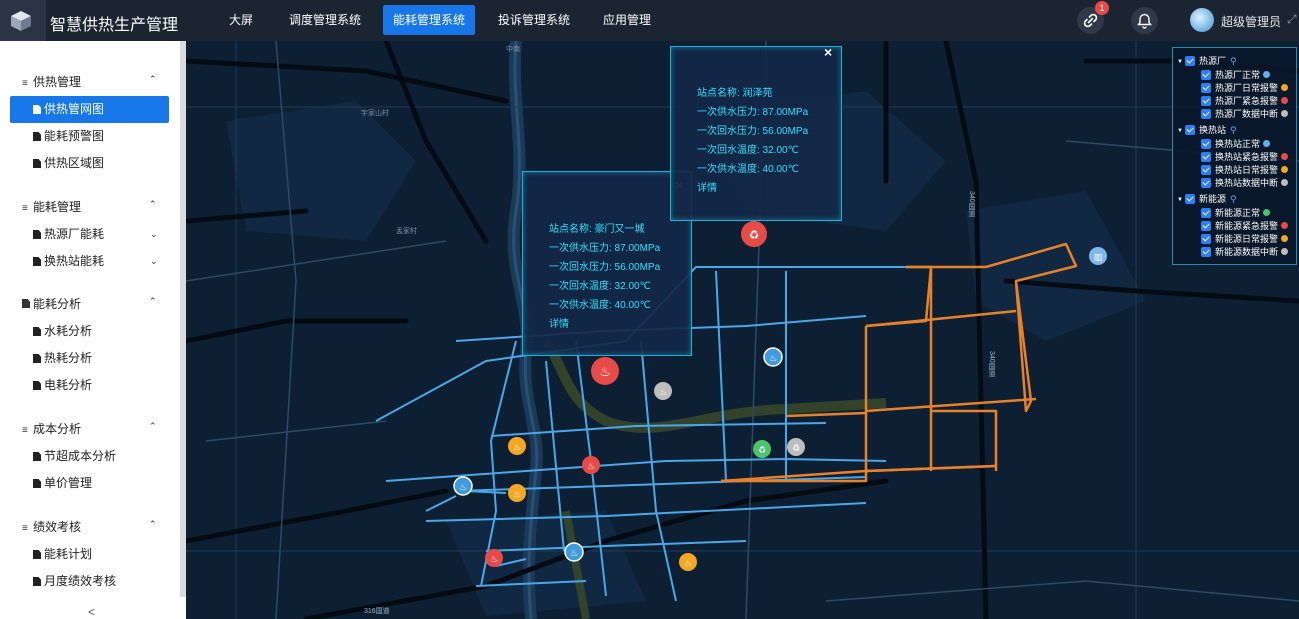 The image size is (1299, 619). I want to click on sidebar-item-region-map: 供热区域图, so click(89, 163).